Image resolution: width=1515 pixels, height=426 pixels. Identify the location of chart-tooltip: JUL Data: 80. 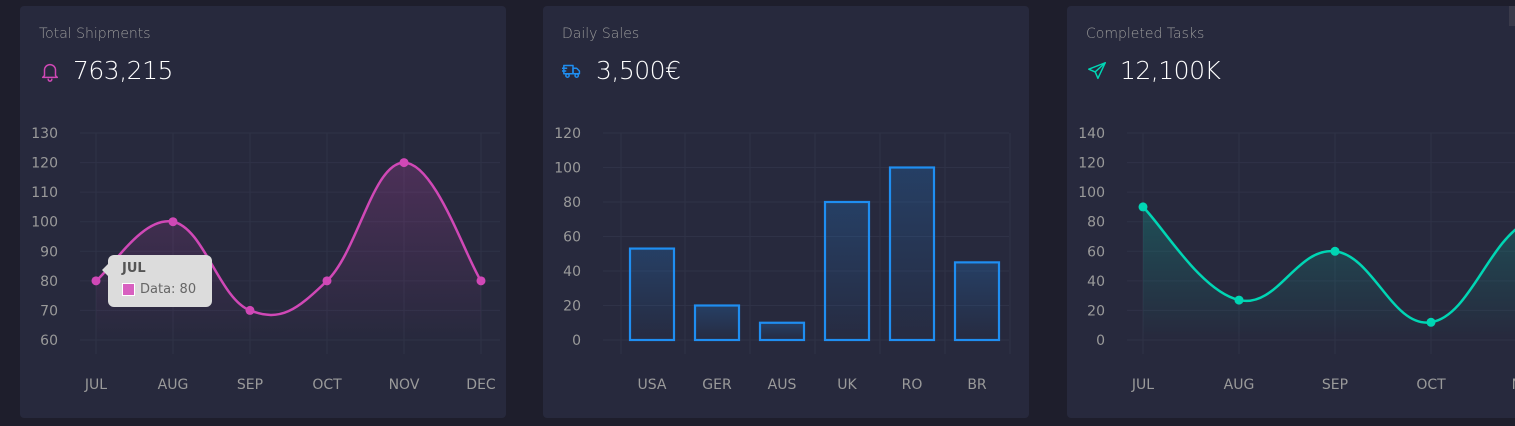
(160, 281).